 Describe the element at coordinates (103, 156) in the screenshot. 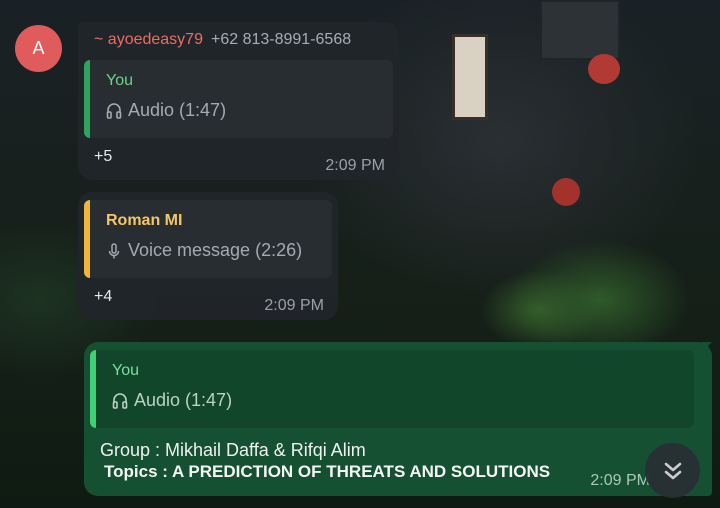

I see `reply-count: +5` at that location.